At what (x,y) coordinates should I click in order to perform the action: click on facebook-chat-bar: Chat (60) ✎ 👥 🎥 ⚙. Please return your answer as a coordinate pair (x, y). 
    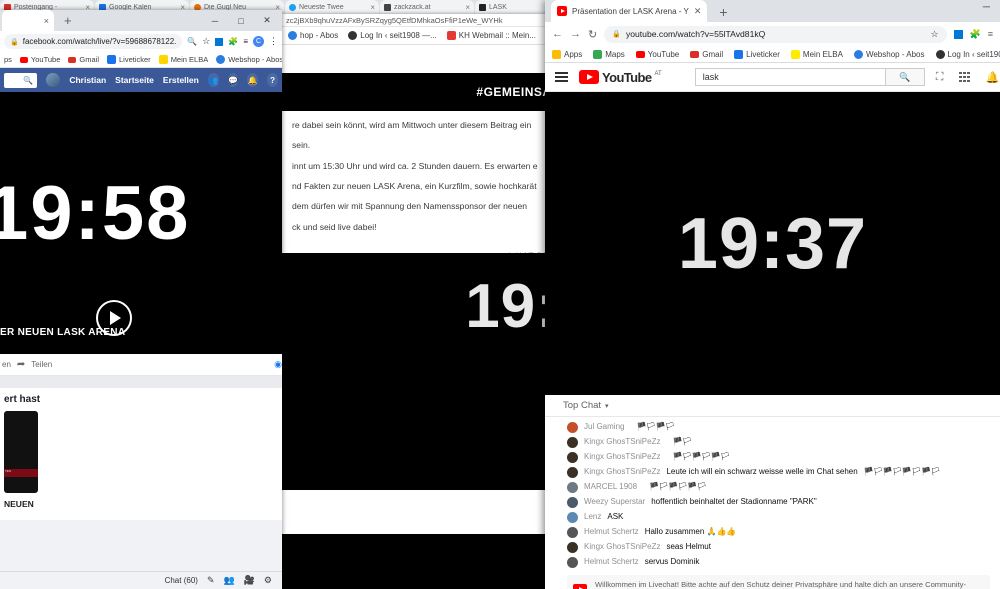
    Looking at the image, I should click on (141, 580).